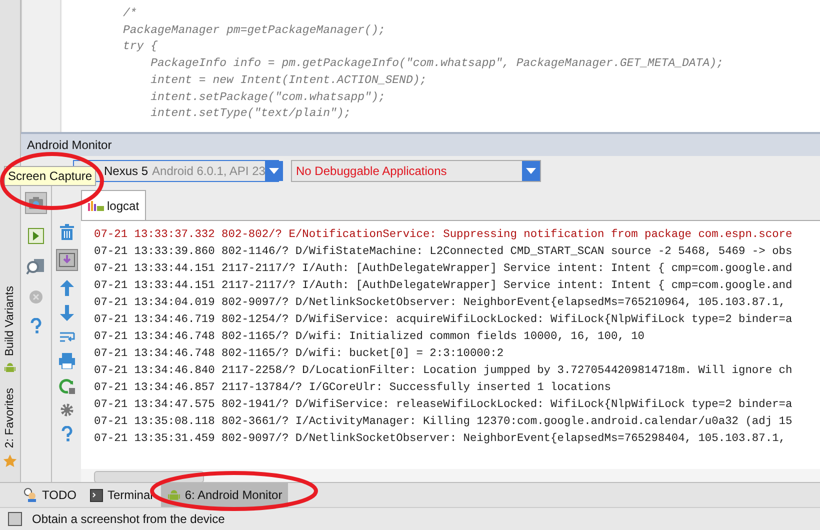 The width and height of the screenshot is (820, 530). I want to click on log-line: 07-21 13:34:04.019 802-9097/? D/NetlinkSocketObserver: NeighborEvent{elapsedMs=765210964, 105.103.87.1,, so click(440, 303).